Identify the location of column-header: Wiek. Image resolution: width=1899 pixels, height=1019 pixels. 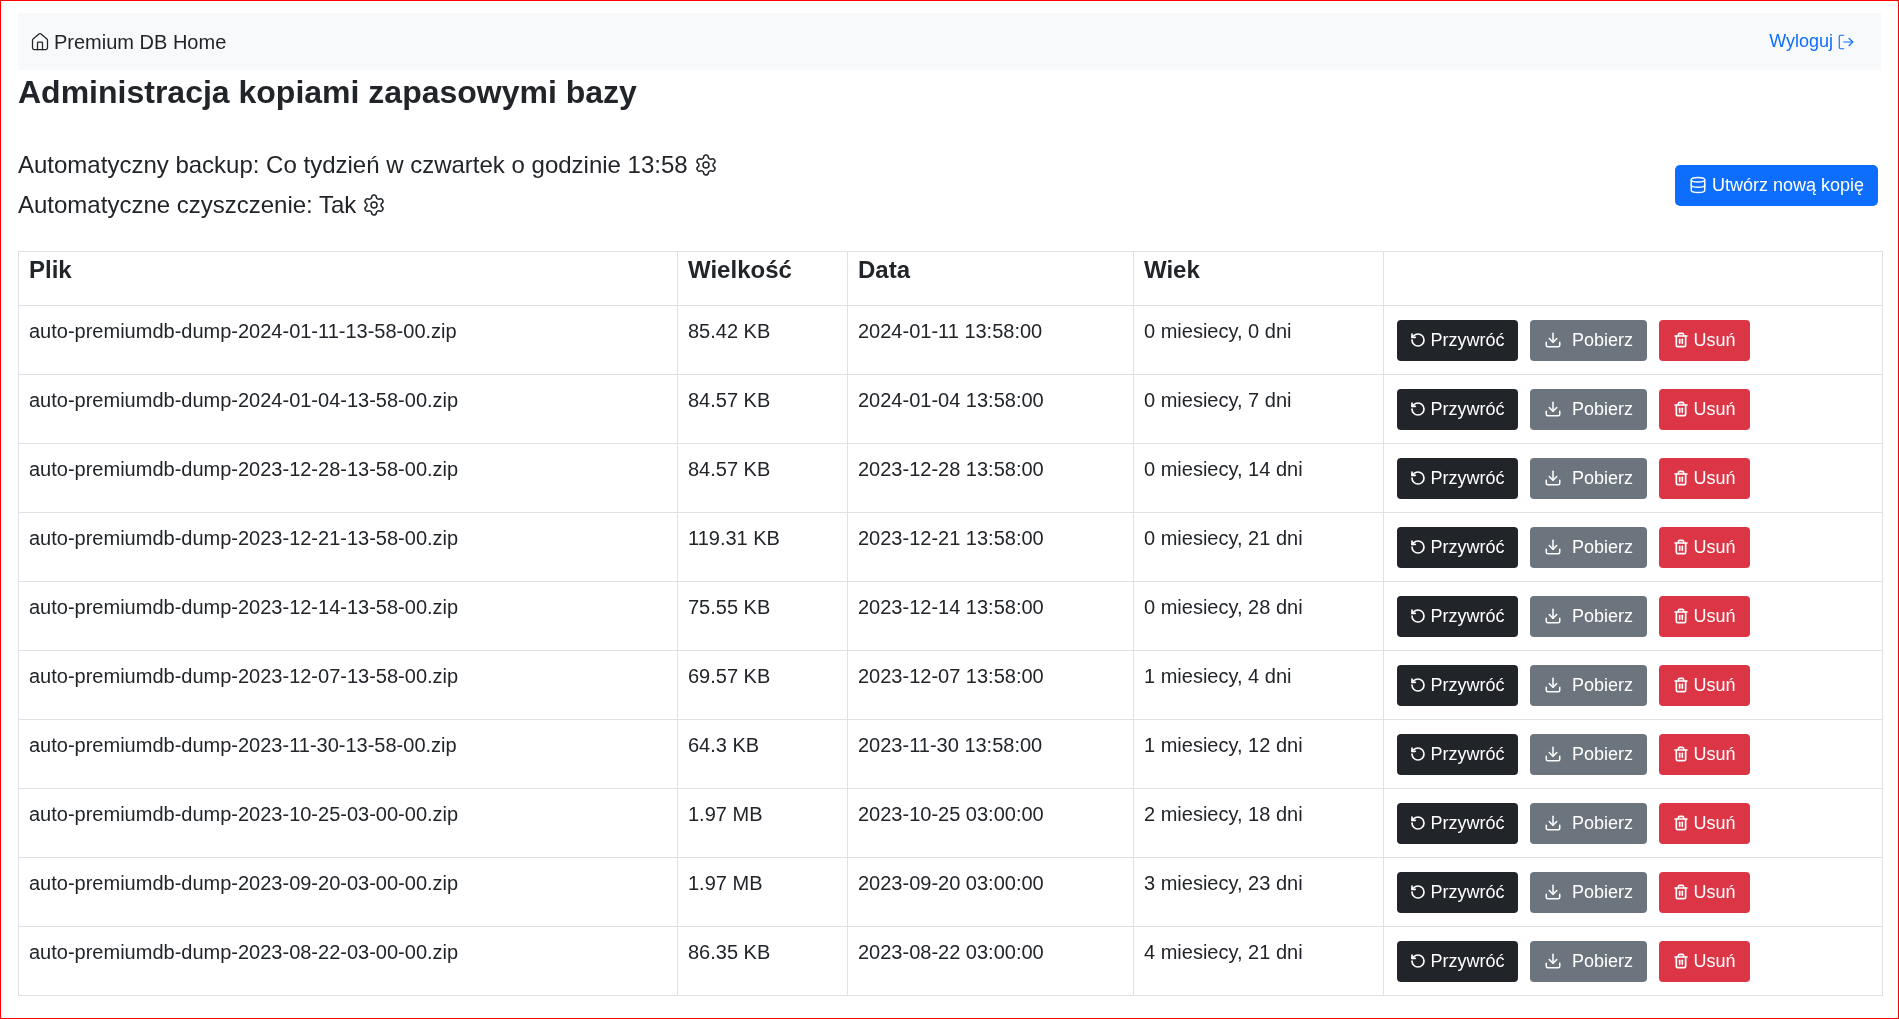
(1258, 278).